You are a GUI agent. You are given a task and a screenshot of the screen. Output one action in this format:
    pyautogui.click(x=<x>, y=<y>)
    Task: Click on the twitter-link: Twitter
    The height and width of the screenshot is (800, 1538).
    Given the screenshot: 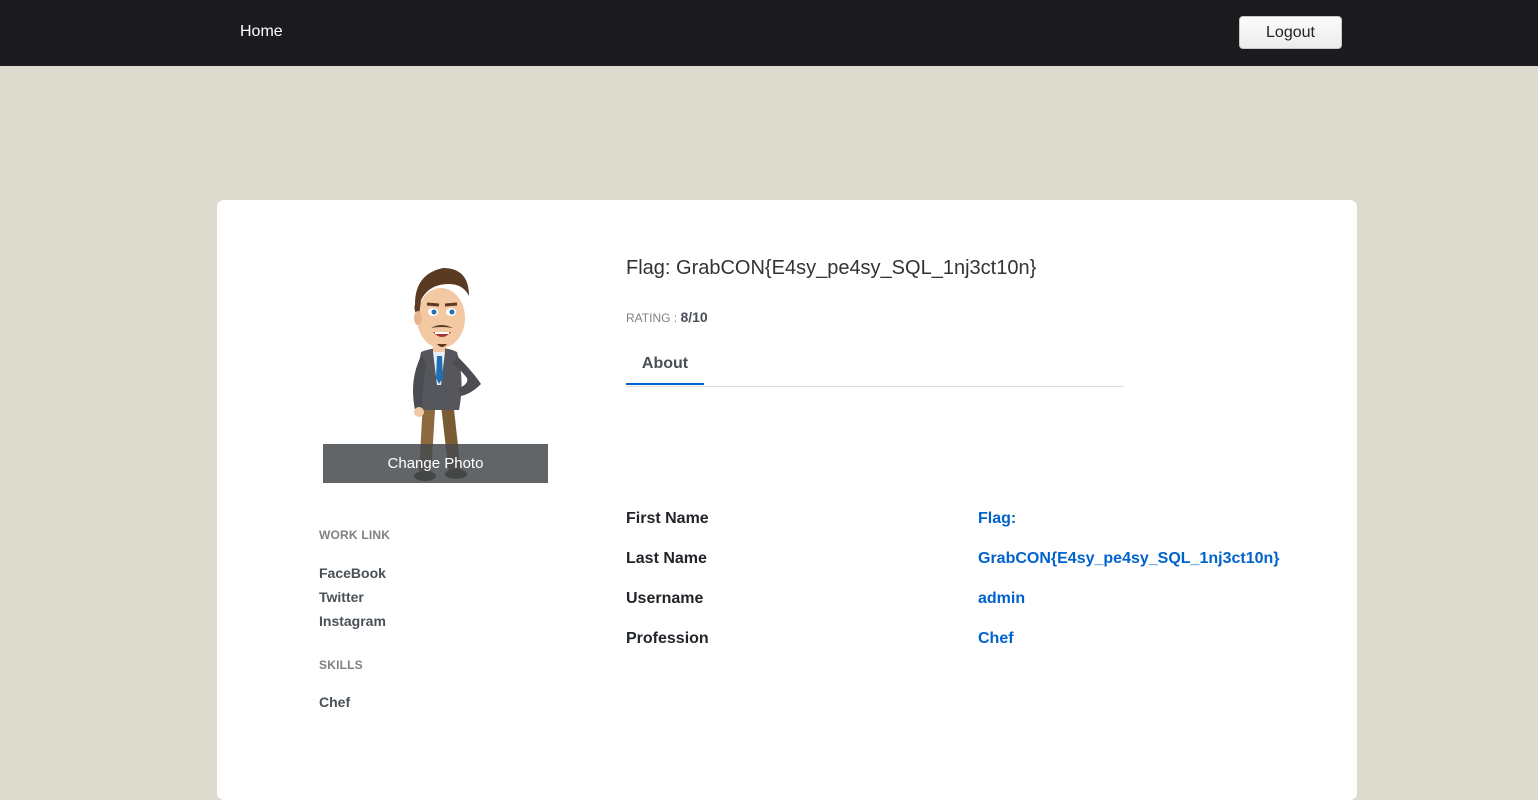 What is the action you would take?
    pyautogui.click(x=341, y=597)
    